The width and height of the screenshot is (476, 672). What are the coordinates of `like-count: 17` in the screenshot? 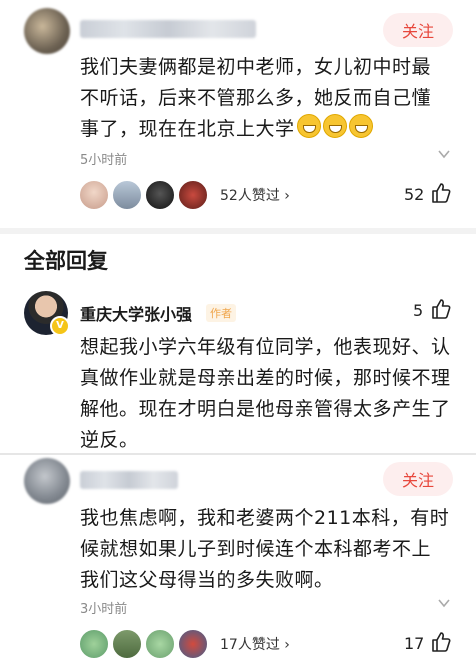 It's located at (414, 643).